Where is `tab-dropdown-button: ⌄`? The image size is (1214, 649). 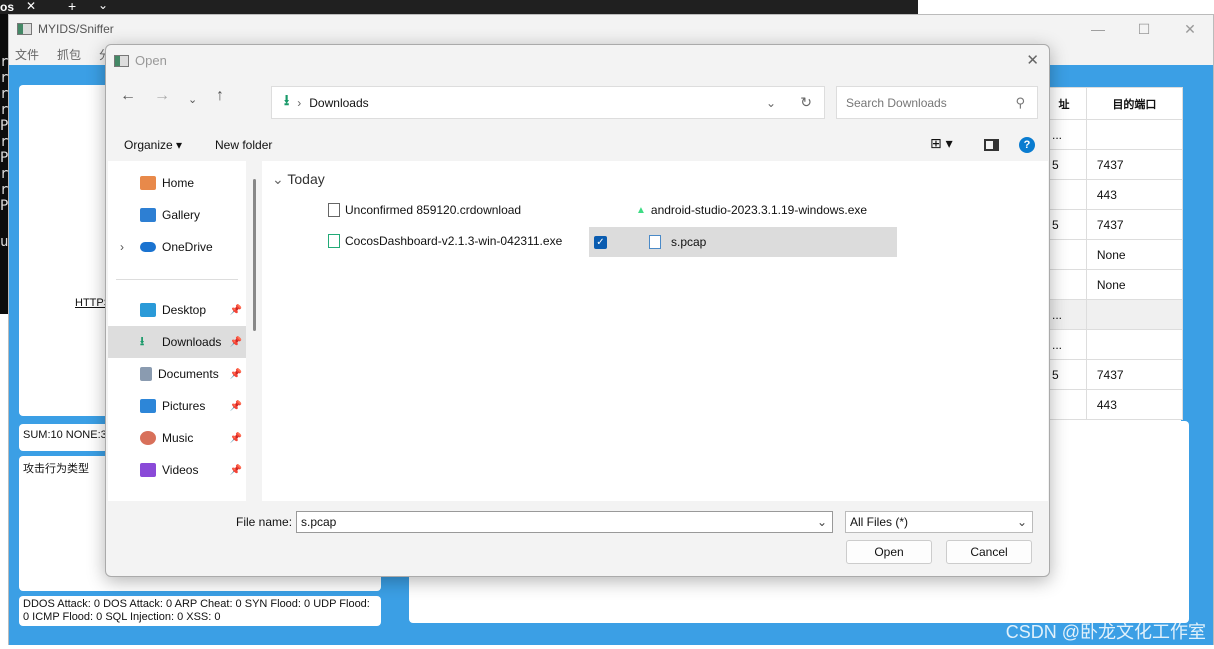 tab-dropdown-button: ⌄ is located at coordinates (103, 6).